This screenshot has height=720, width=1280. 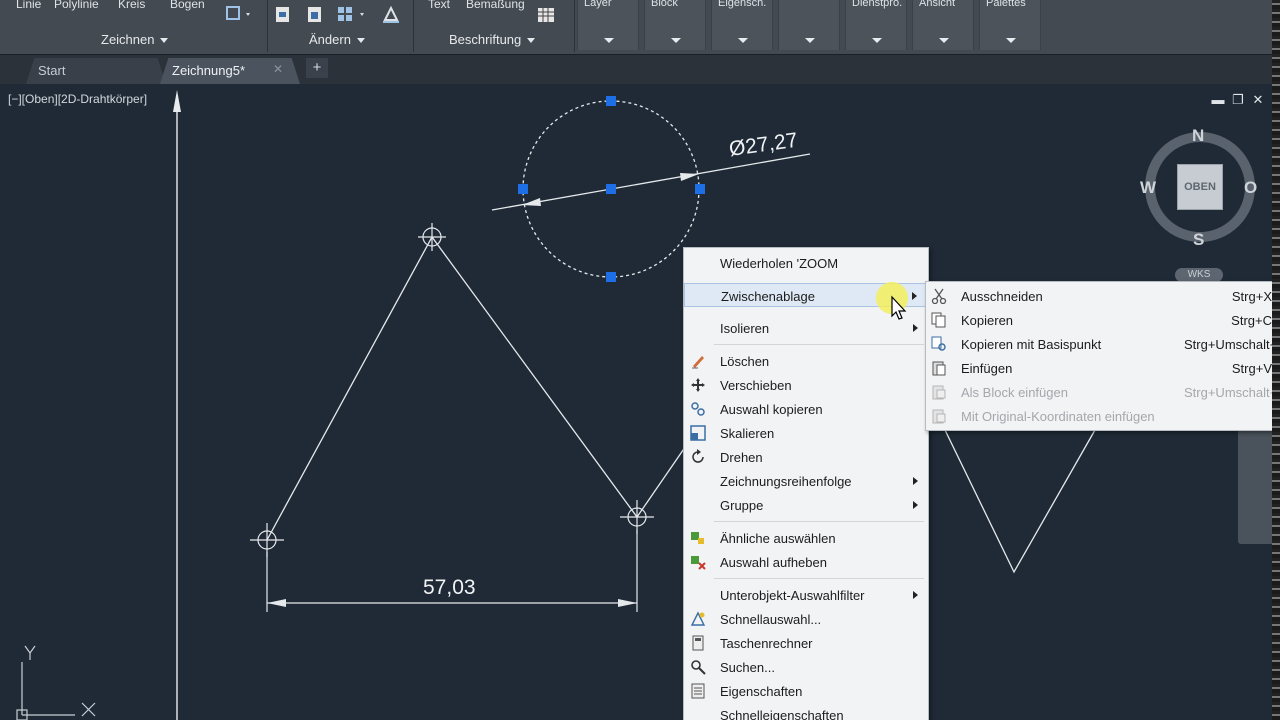 What do you see at coordinates (608, 25) in the screenshot?
I see `ribbon-layer-dropdown: Layer` at bounding box center [608, 25].